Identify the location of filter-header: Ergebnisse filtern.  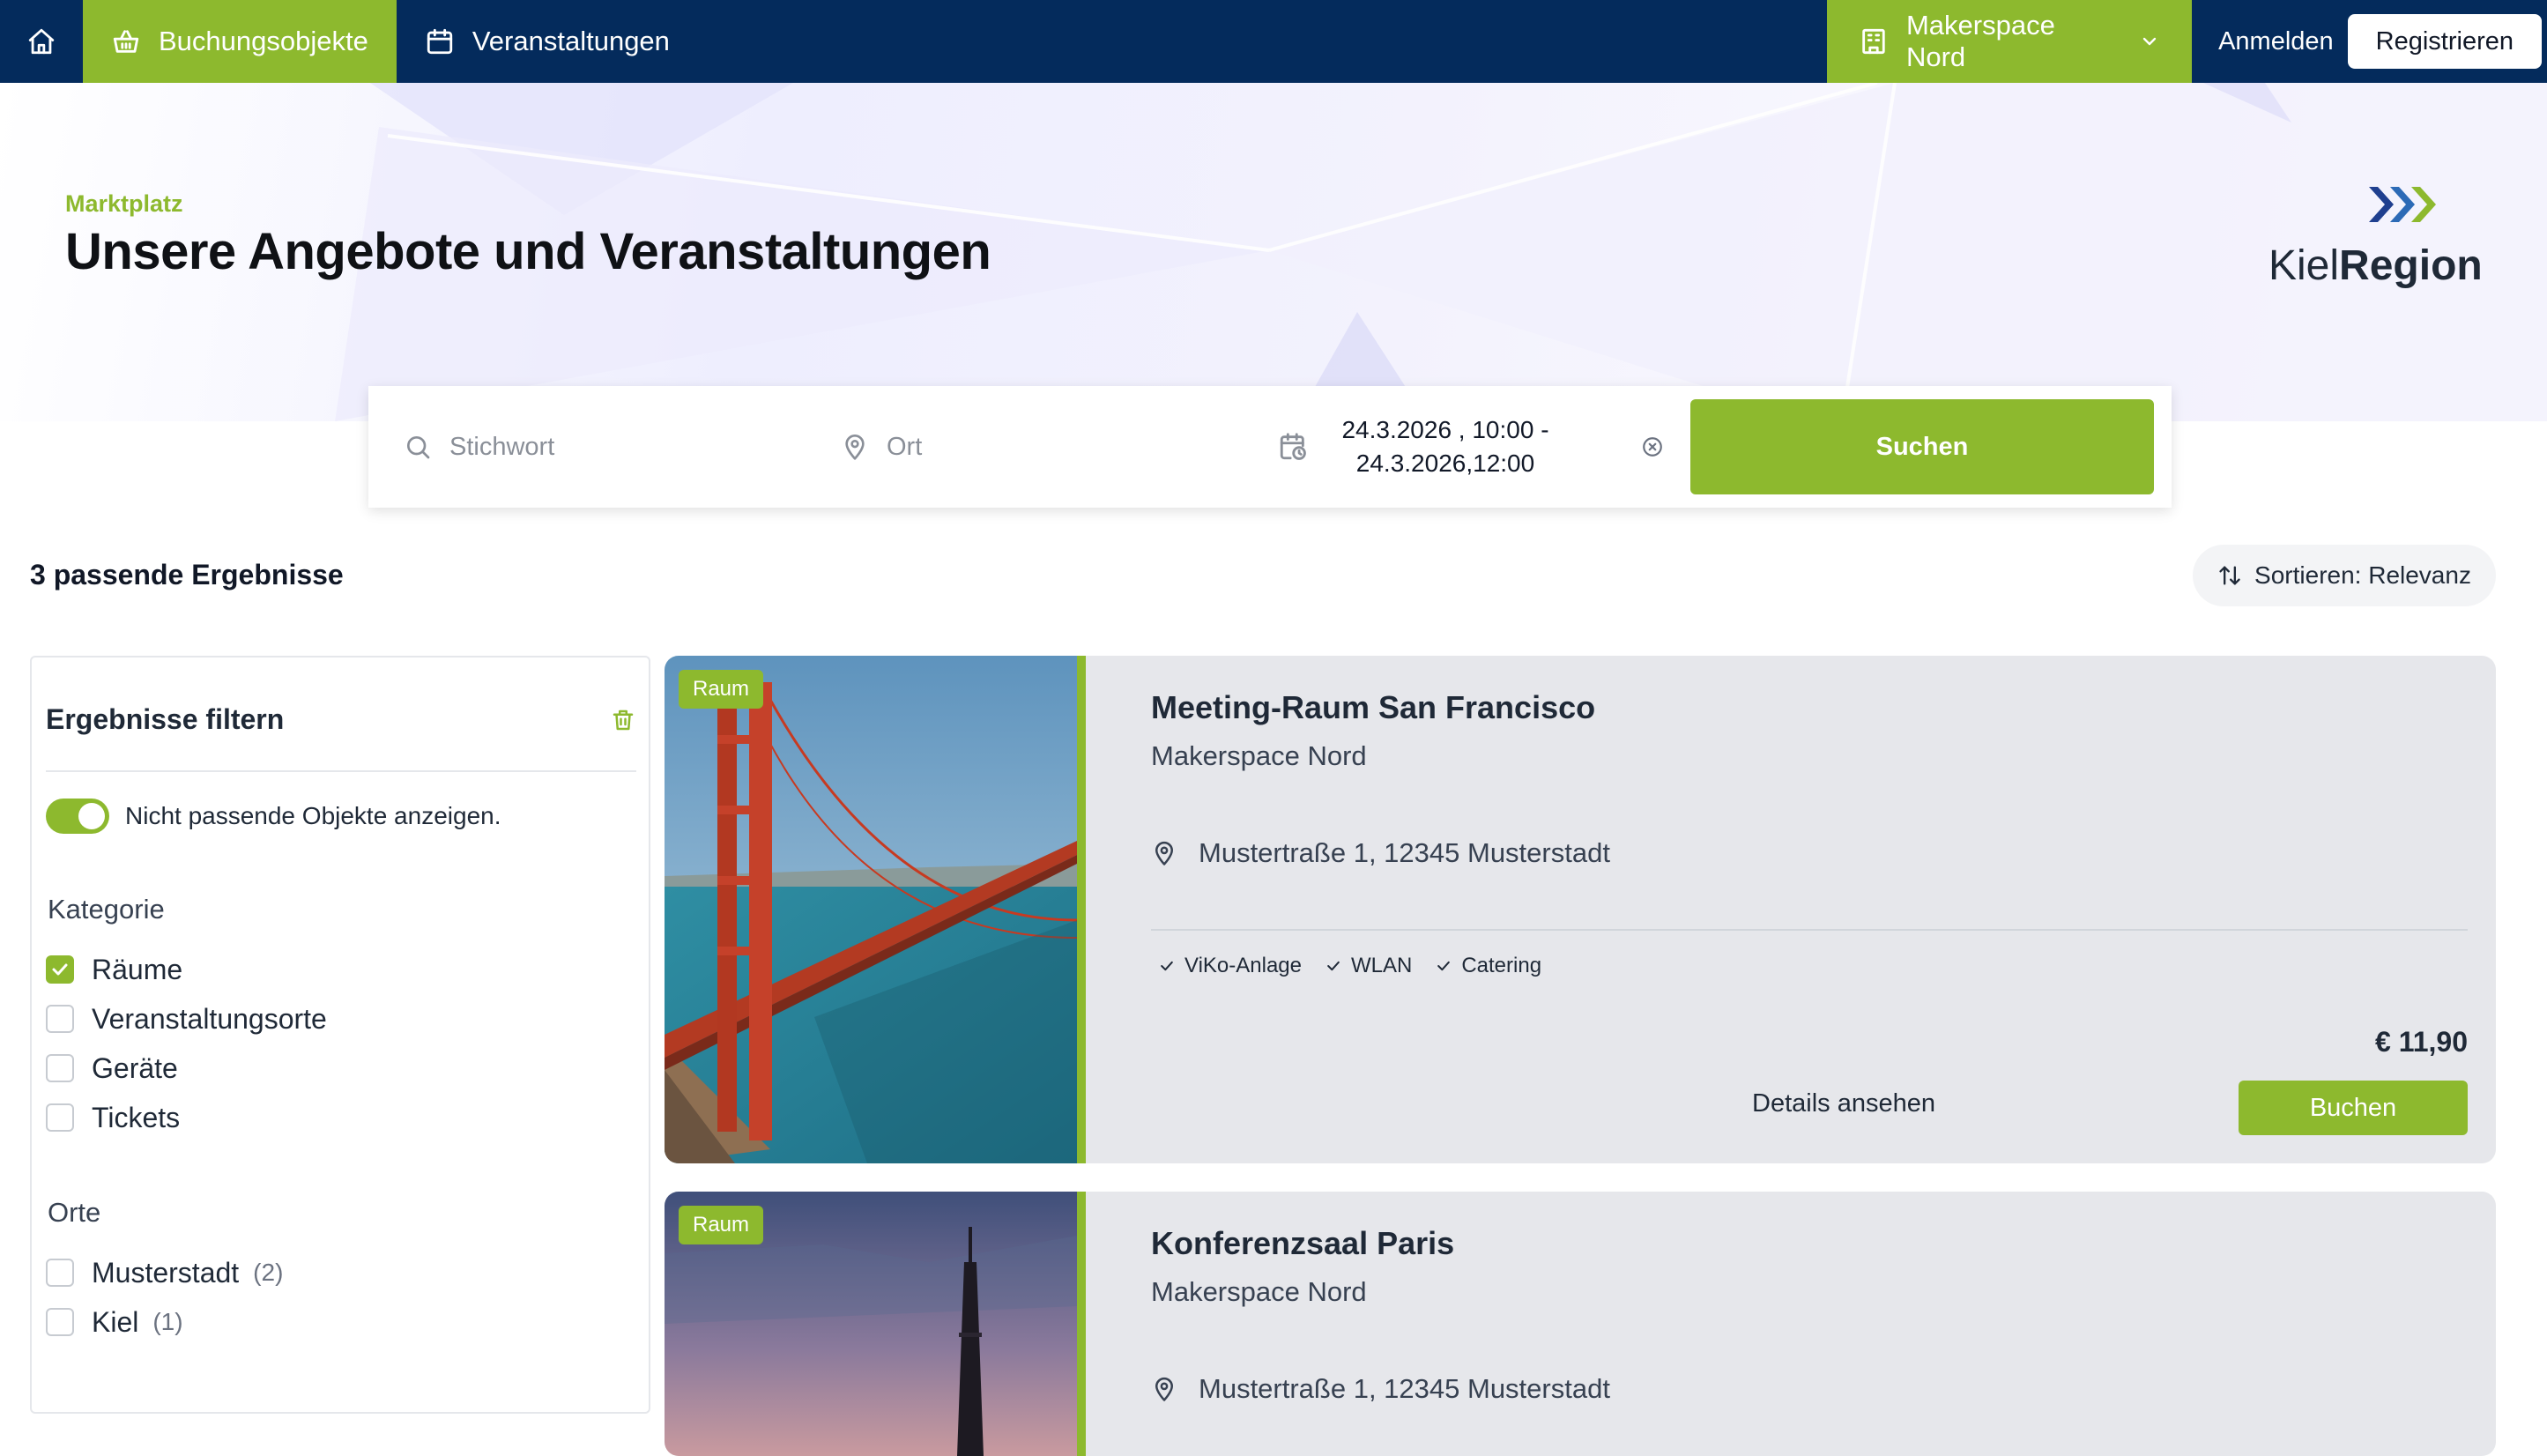
(341, 719).